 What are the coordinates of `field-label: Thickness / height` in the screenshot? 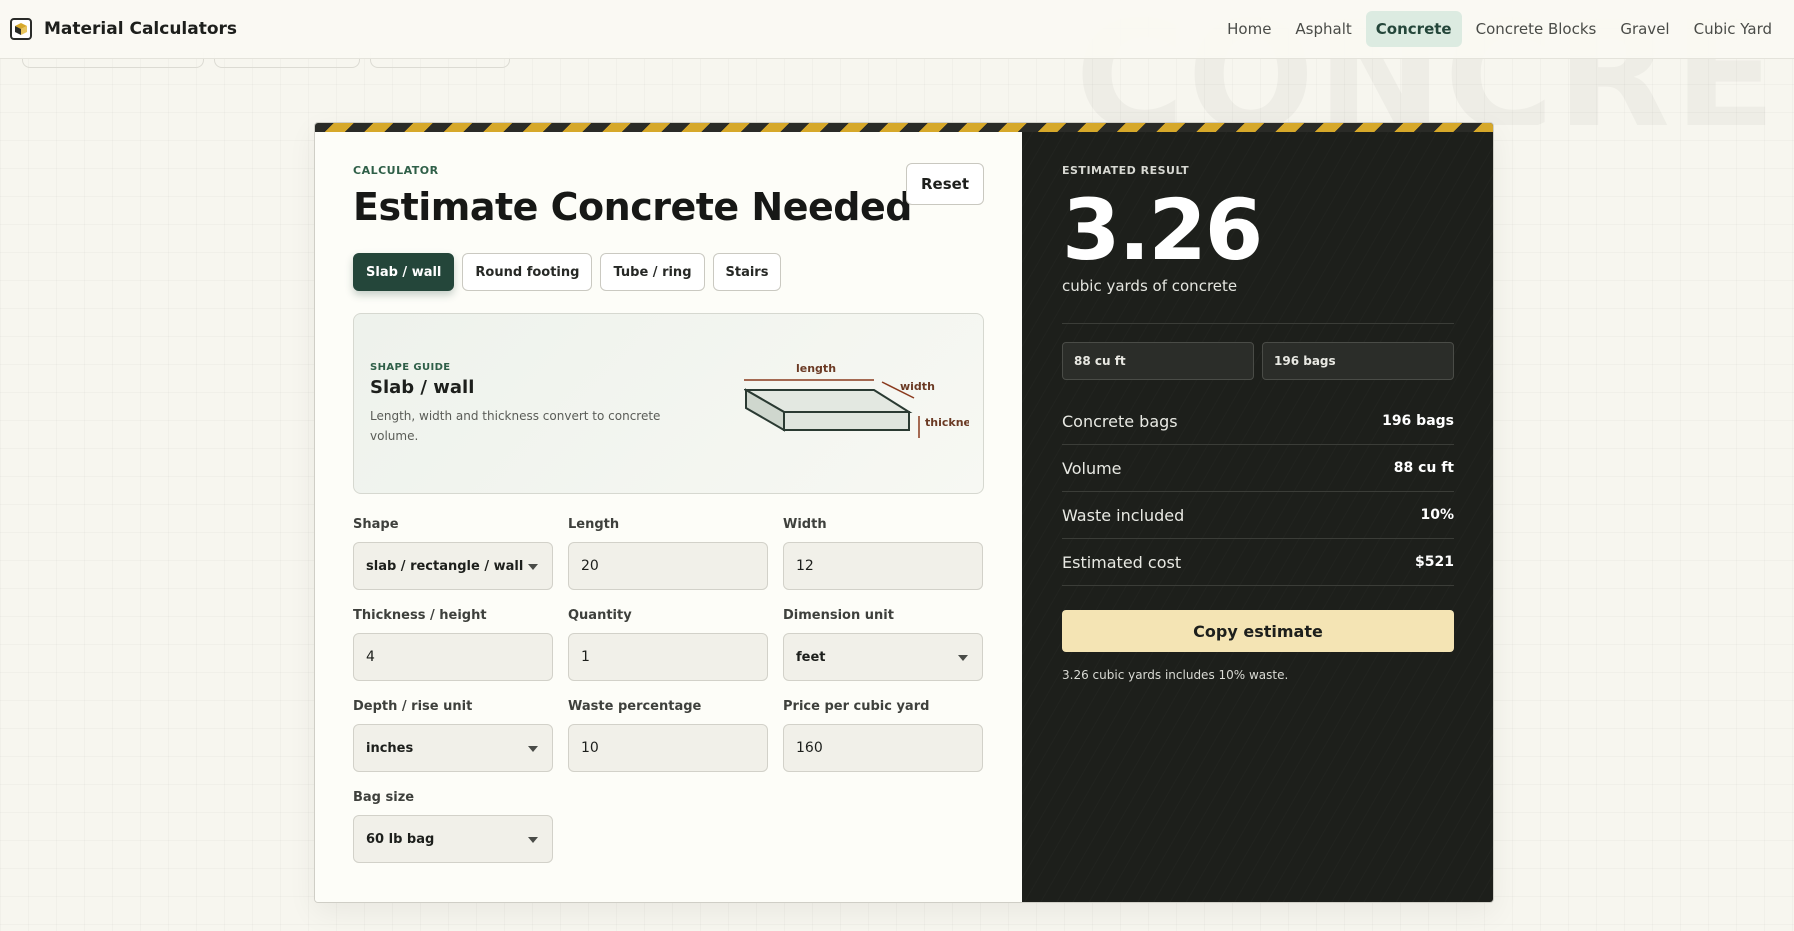 It's located at (420, 615).